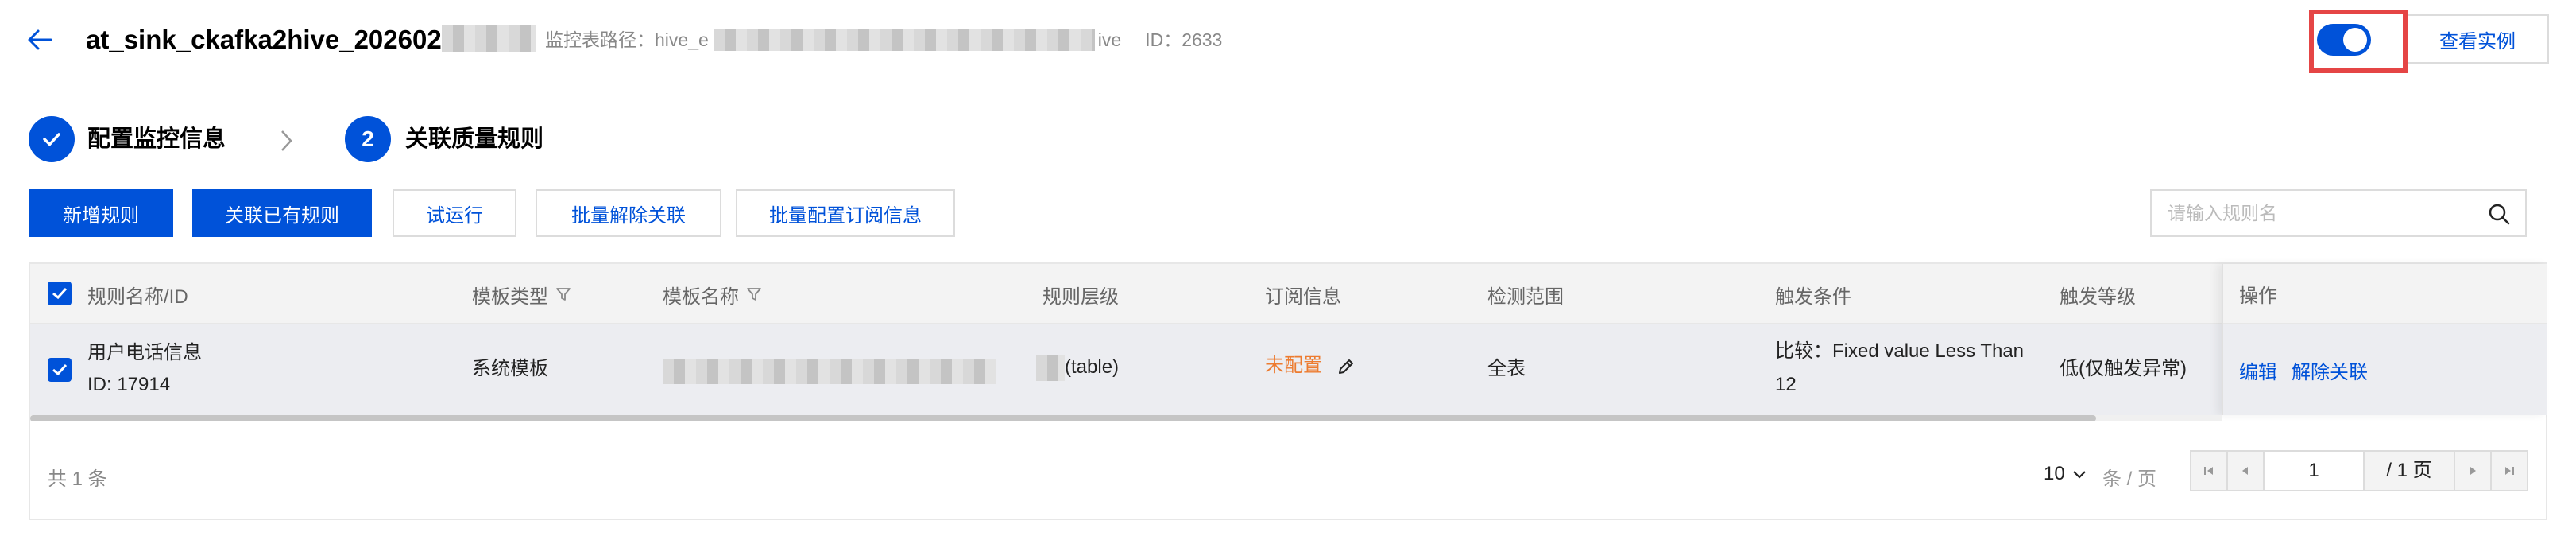 This screenshot has width=2576, height=536. I want to click on batch-unlink-button: 批量解除关联, so click(628, 213).